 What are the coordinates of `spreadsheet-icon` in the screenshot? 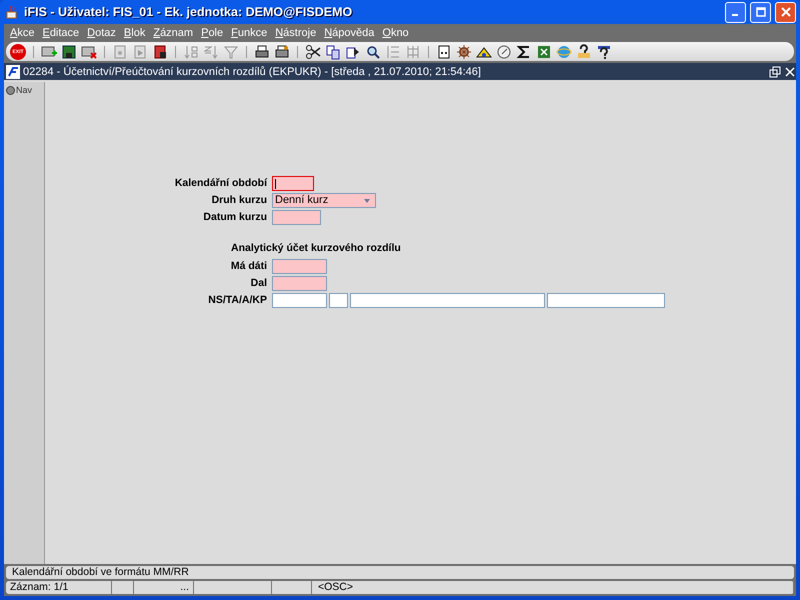 It's located at (544, 52).